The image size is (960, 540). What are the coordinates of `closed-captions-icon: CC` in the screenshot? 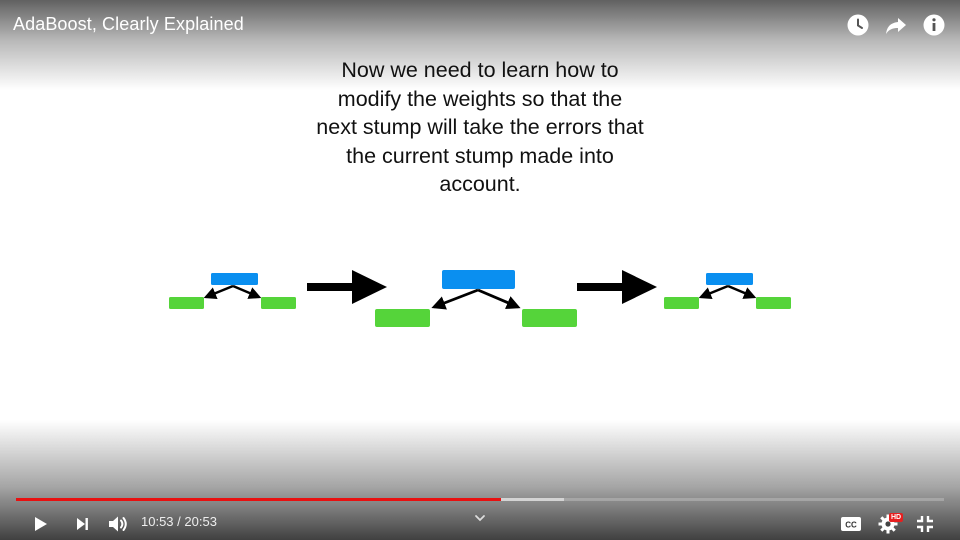 It's located at (851, 524).